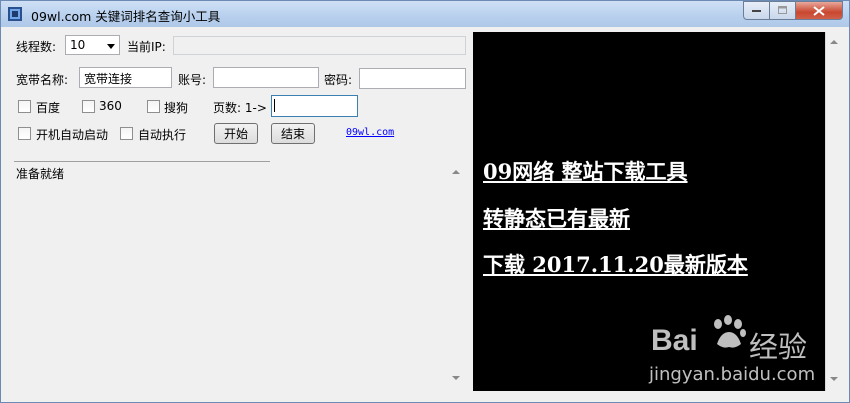 The image size is (850, 403). I want to click on ip-field, so click(319, 45).